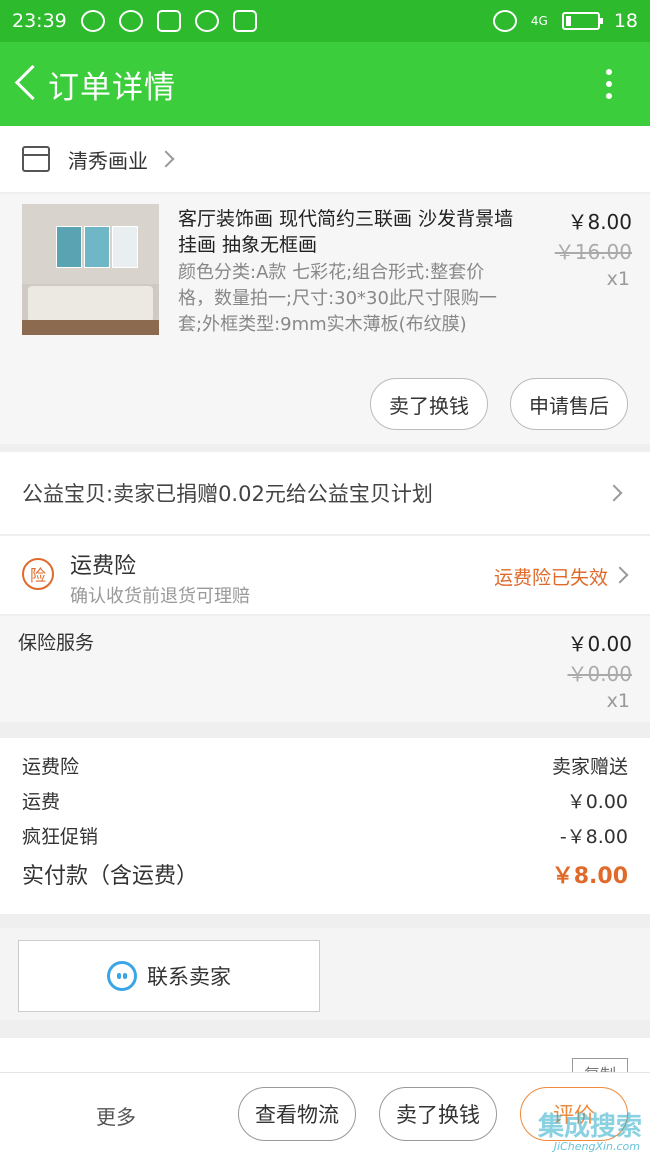 The width and height of the screenshot is (650, 1155). What do you see at coordinates (593, 837) in the screenshot?
I see `summary-value: -￥8.00` at bounding box center [593, 837].